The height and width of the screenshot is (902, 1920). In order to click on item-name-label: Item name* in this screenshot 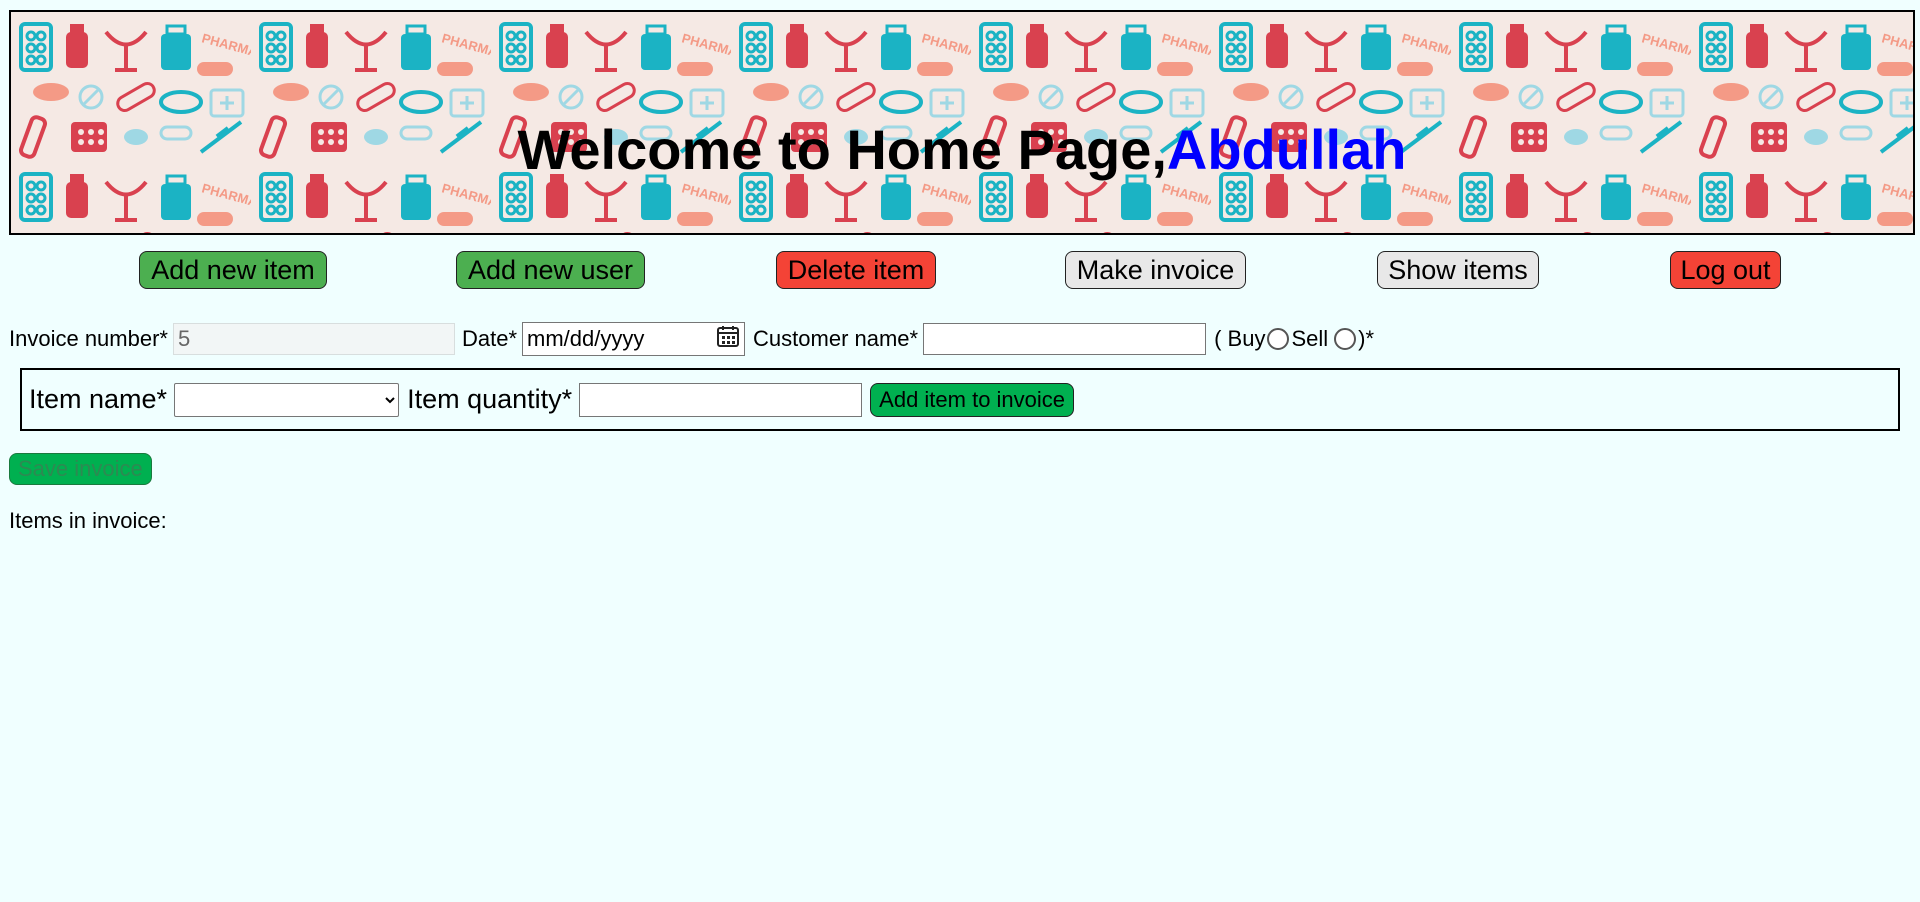, I will do `click(98, 399)`.